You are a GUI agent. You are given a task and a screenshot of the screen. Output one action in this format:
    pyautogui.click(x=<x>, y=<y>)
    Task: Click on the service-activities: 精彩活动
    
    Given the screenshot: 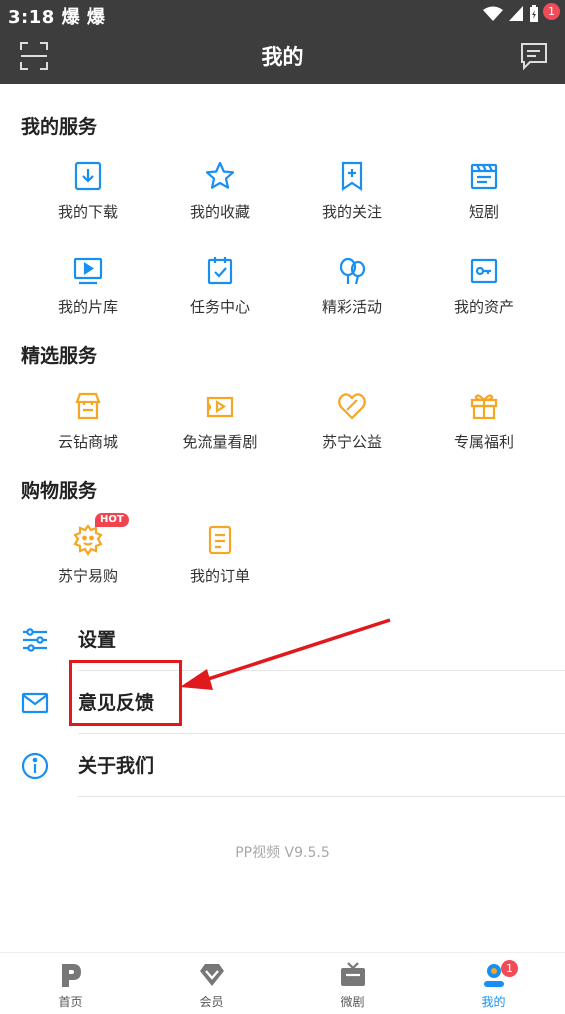 What is the action you would take?
    pyautogui.click(x=352, y=295)
    